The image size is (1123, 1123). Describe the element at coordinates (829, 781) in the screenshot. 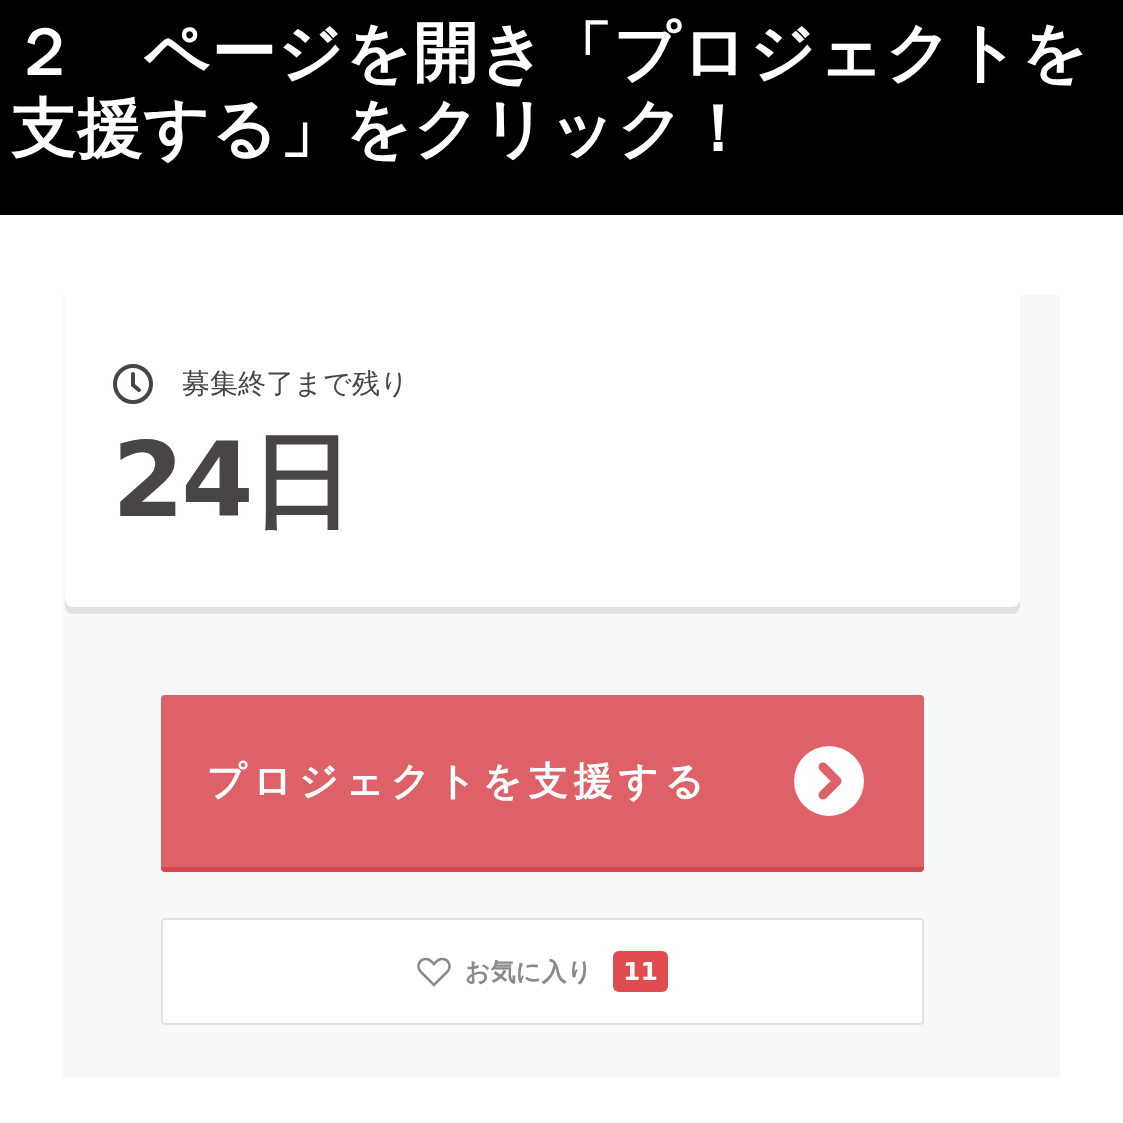

I see `chevron-circle-icon` at that location.